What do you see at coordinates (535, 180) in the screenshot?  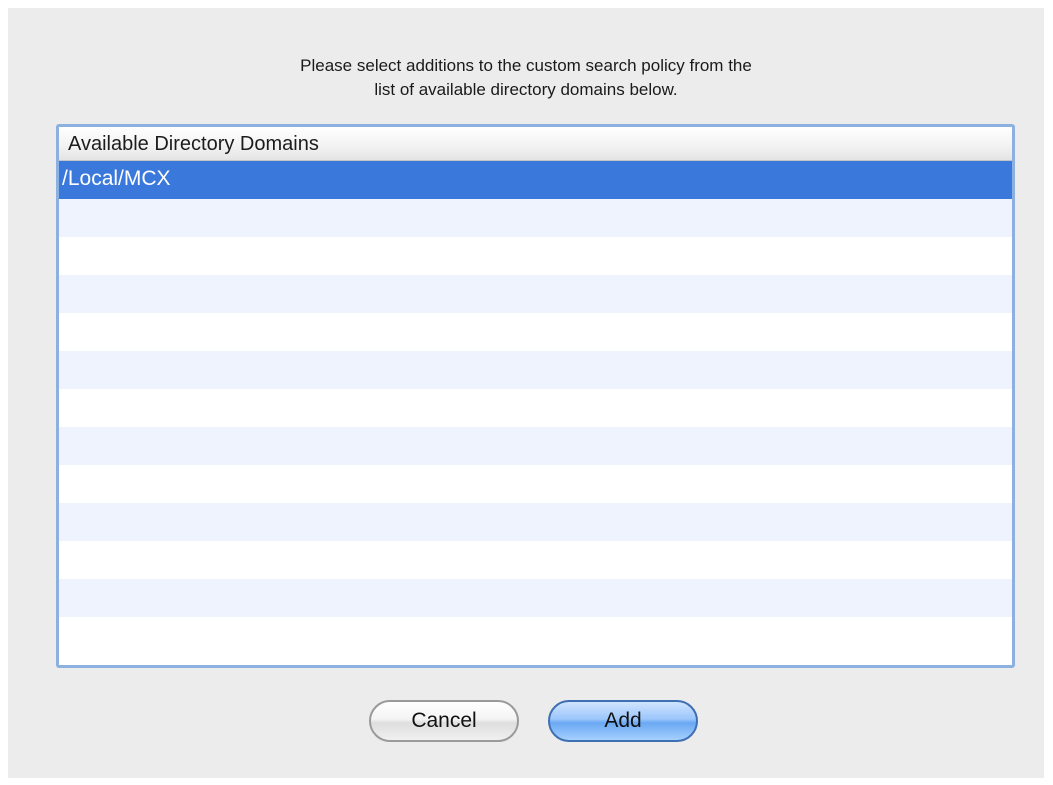 I see `list-item-local-mcx: /Local/MCX` at bounding box center [535, 180].